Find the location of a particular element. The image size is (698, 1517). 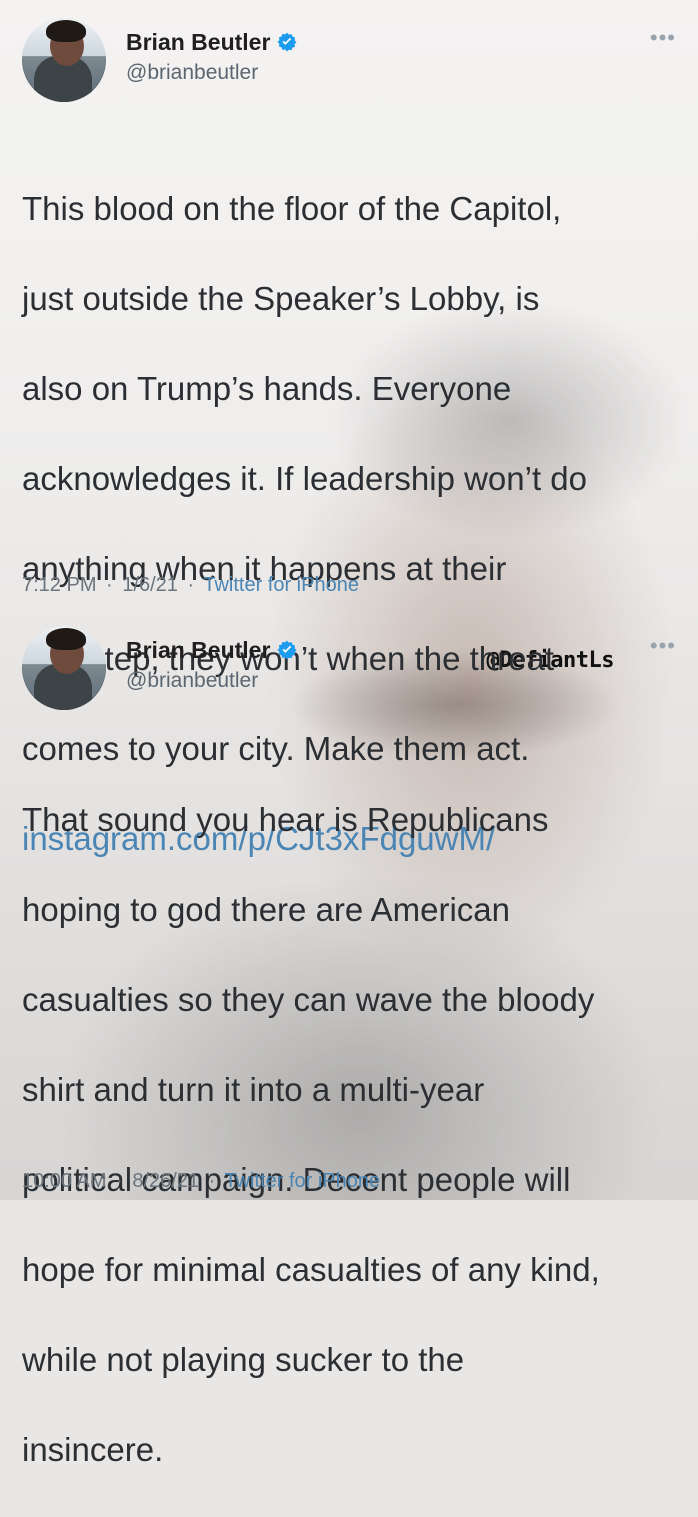

tweet-text-line: while not playing sucker to the is located at coordinates (243, 1359).